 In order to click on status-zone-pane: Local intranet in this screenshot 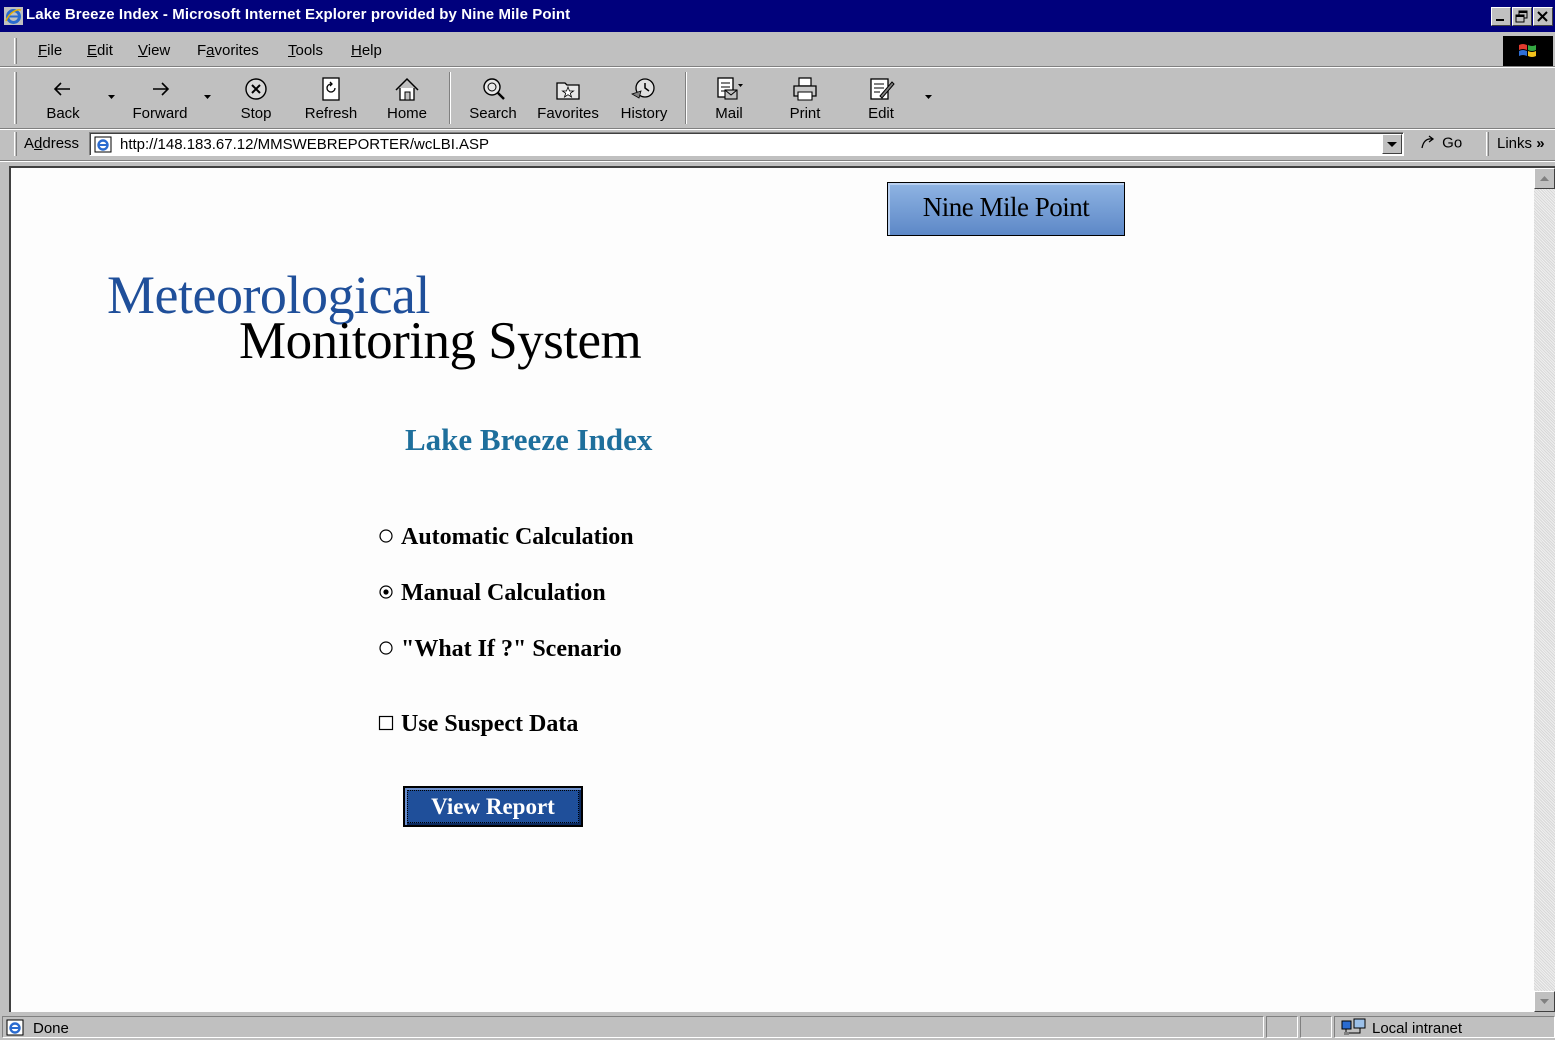, I will do `click(1444, 1027)`.